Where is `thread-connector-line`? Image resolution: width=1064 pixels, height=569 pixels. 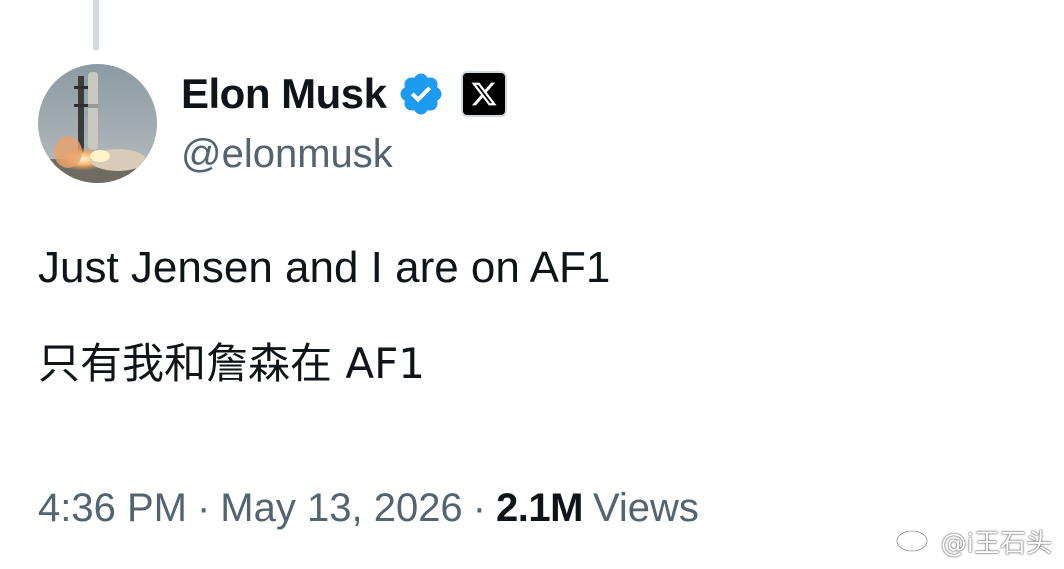 thread-connector-line is located at coordinates (96, 25).